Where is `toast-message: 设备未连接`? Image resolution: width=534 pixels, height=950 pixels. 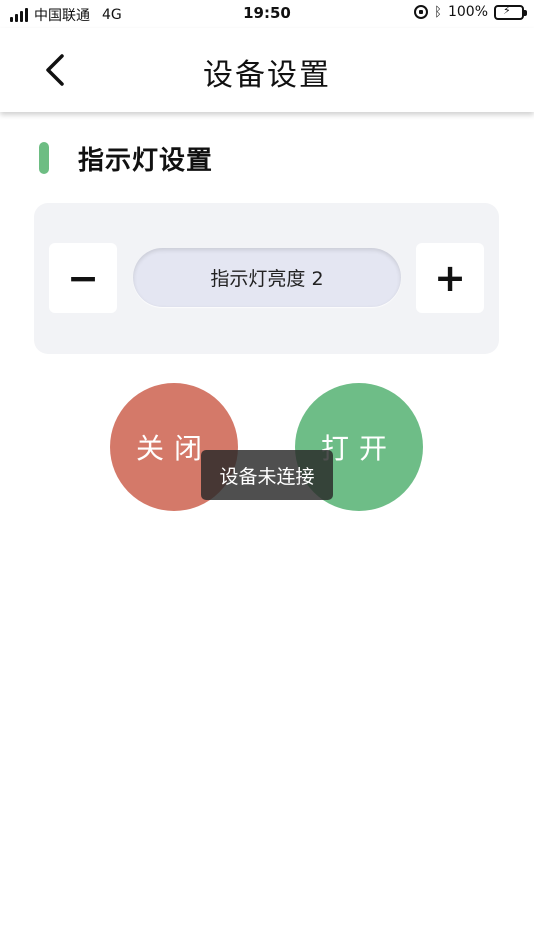
toast-message: 设备未连接 is located at coordinates (267, 475).